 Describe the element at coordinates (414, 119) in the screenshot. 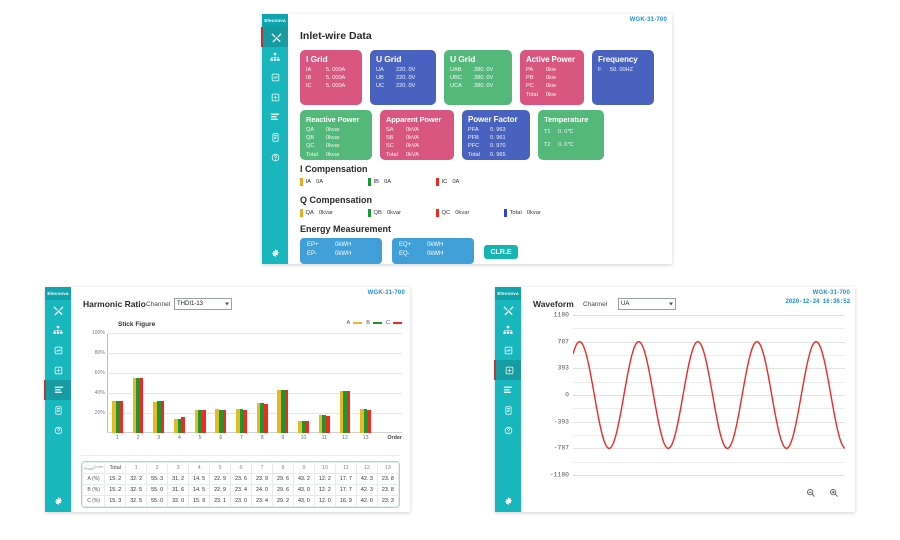

I see `card-title: Apparent Power` at that location.